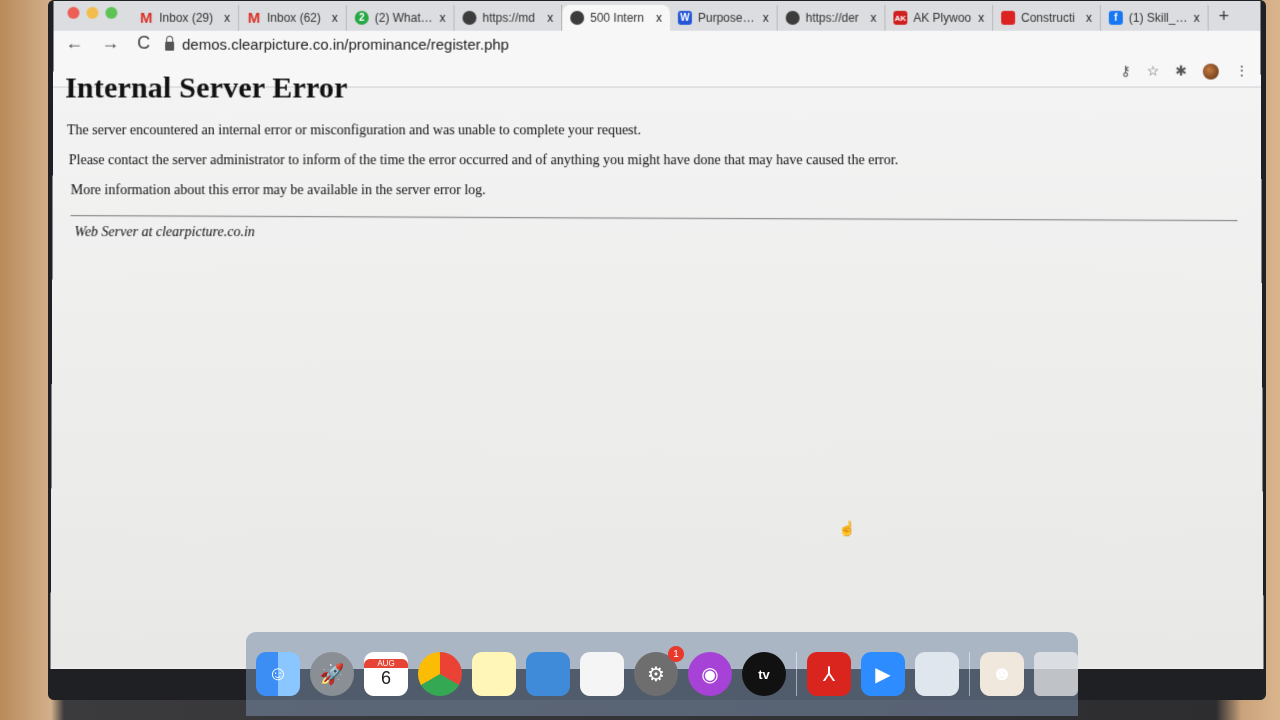 This screenshot has height=720, width=1280. I want to click on tab-title: 500 Intern, so click(620, 18).